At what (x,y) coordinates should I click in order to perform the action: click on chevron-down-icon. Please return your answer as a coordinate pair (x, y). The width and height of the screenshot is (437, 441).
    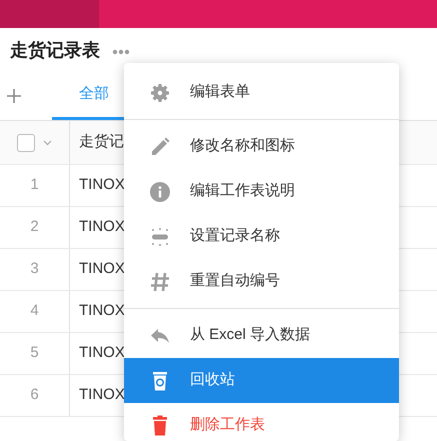
    Looking at the image, I should click on (47, 143).